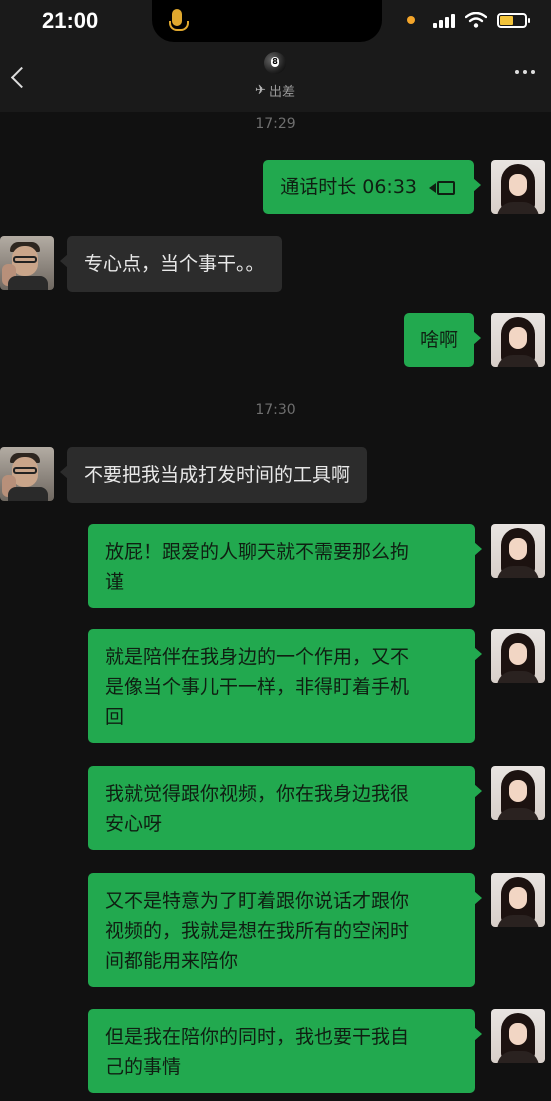 This screenshot has height=1101, width=551. What do you see at coordinates (115, 582) in the screenshot?
I see `message-line: 谨` at bounding box center [115, 582].